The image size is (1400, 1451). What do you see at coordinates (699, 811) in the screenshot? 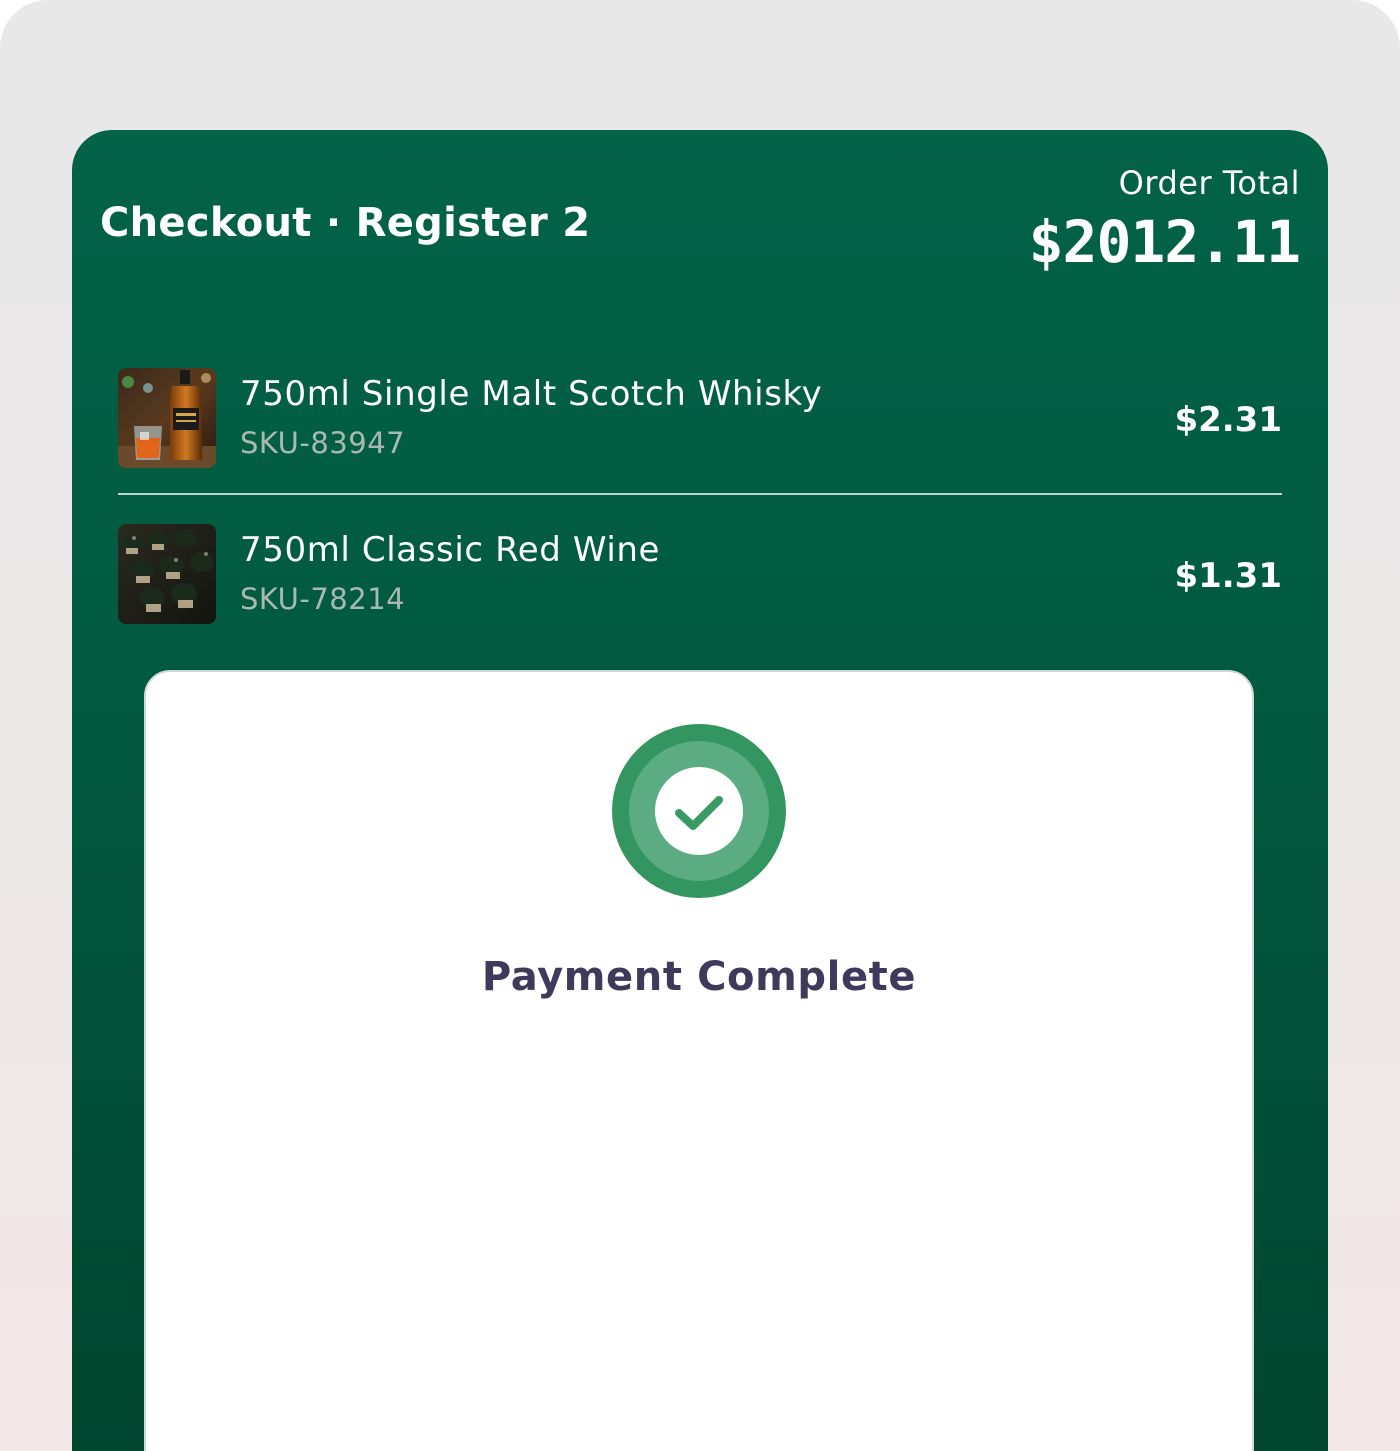
I see `checkmark-success-icon` at bounding box center [699, 811].